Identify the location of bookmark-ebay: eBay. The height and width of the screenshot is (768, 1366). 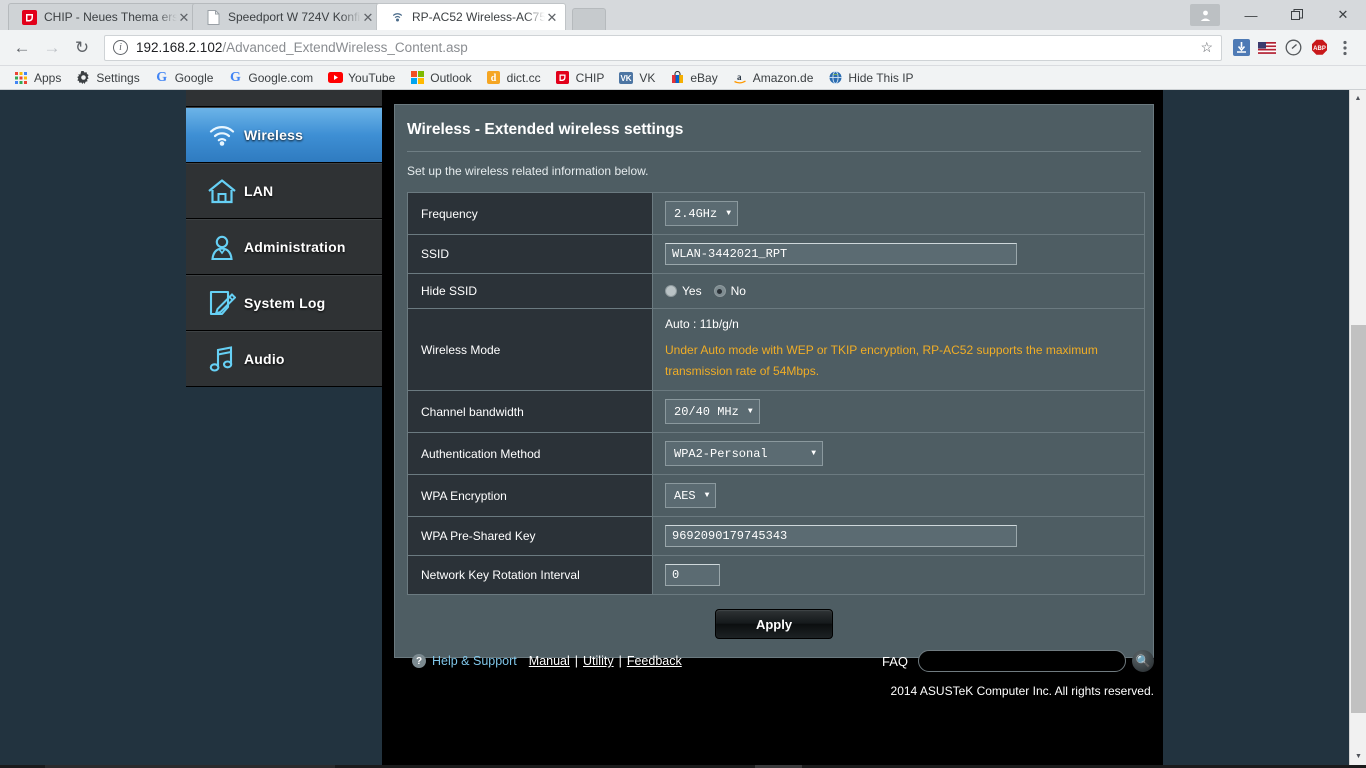
(693, 78).